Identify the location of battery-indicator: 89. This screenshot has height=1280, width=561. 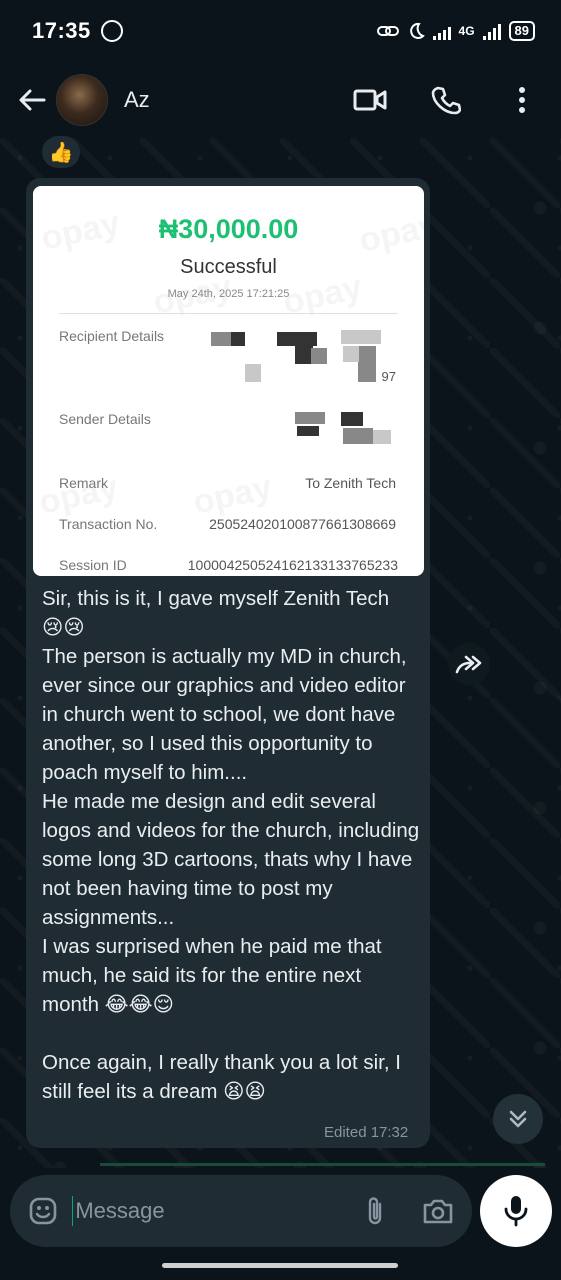
(521, 31).